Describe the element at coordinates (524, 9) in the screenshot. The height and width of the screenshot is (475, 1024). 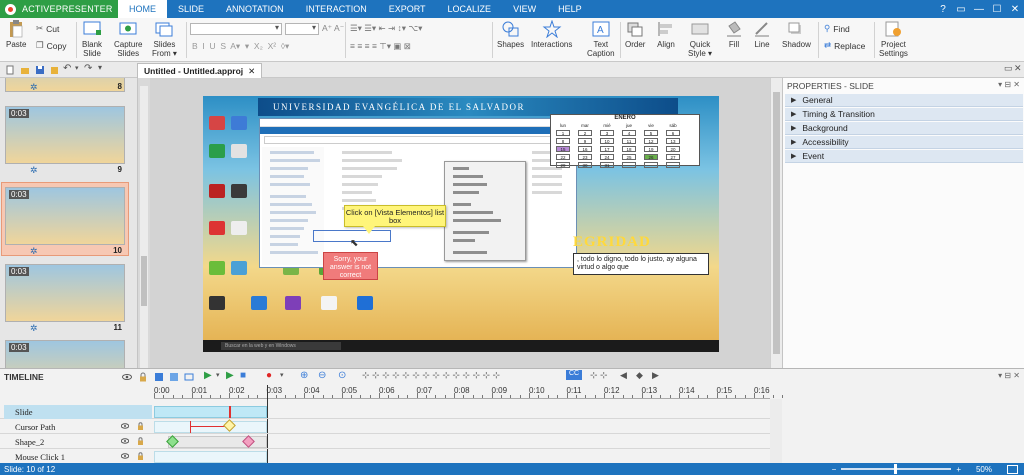
I see `tab-view: VIEW` at that location.